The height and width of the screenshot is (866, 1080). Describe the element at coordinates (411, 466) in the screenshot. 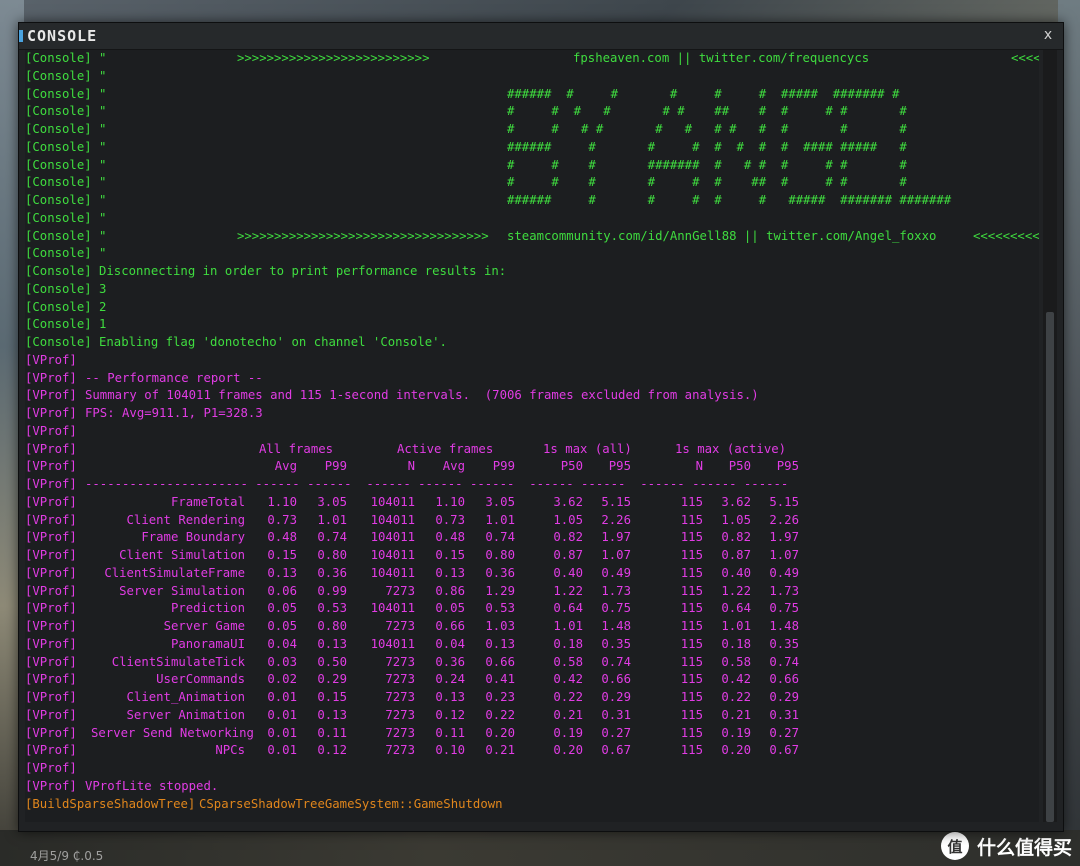

I see `column-header: N` at that location.